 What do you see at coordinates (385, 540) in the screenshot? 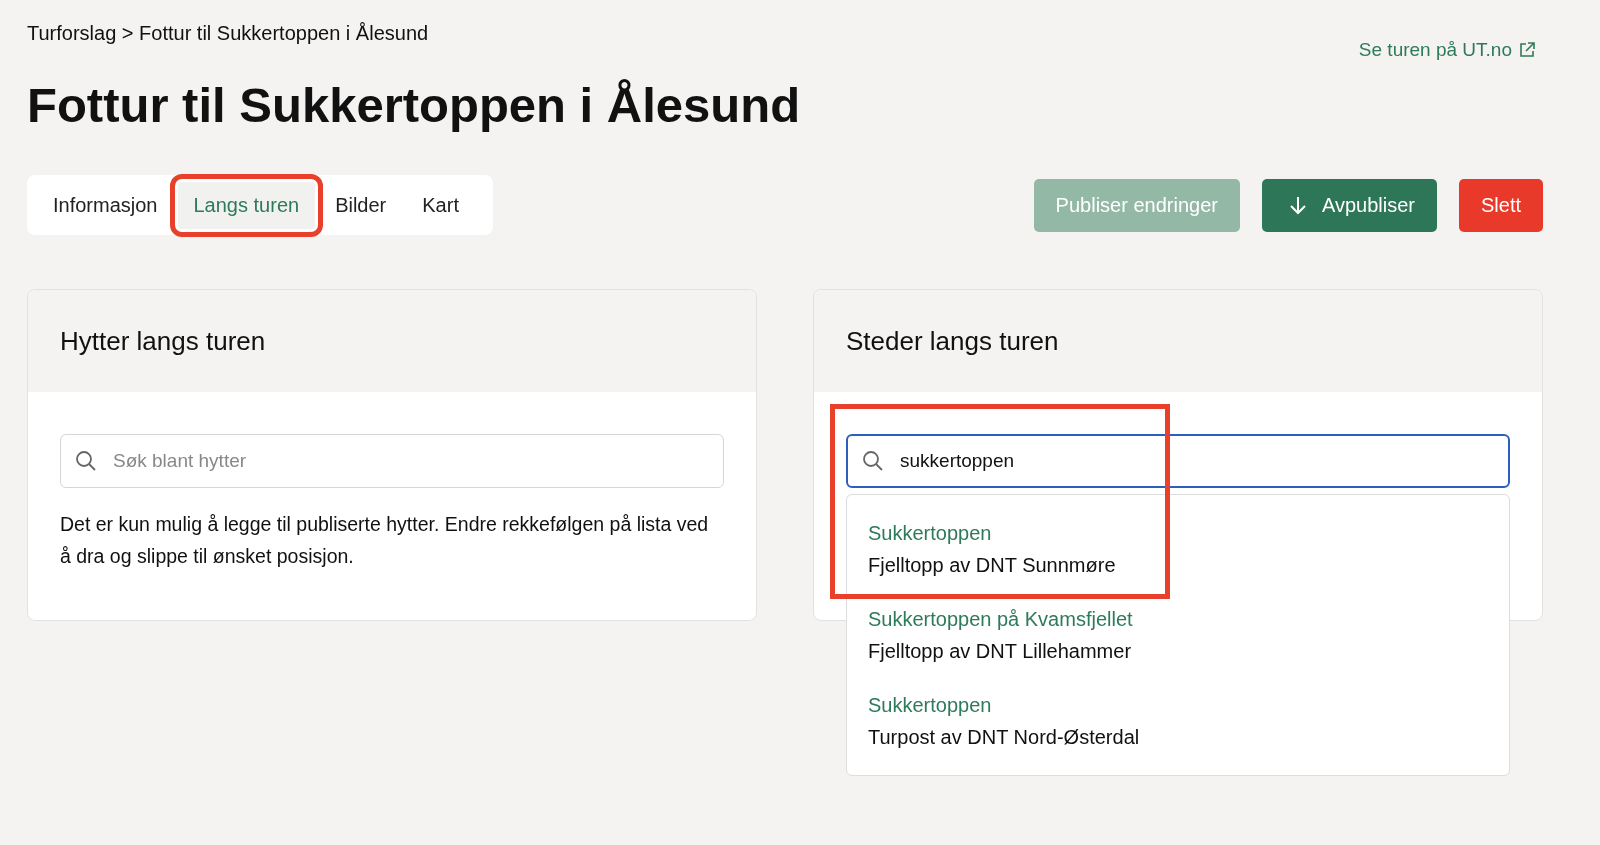
I see `help-text: Det er kun mulig å legge til publiserte hytter. Endre rekkefølgen på lista ved å dra og slippe til ønsket posisjon.` at bounding box center [385, 540].